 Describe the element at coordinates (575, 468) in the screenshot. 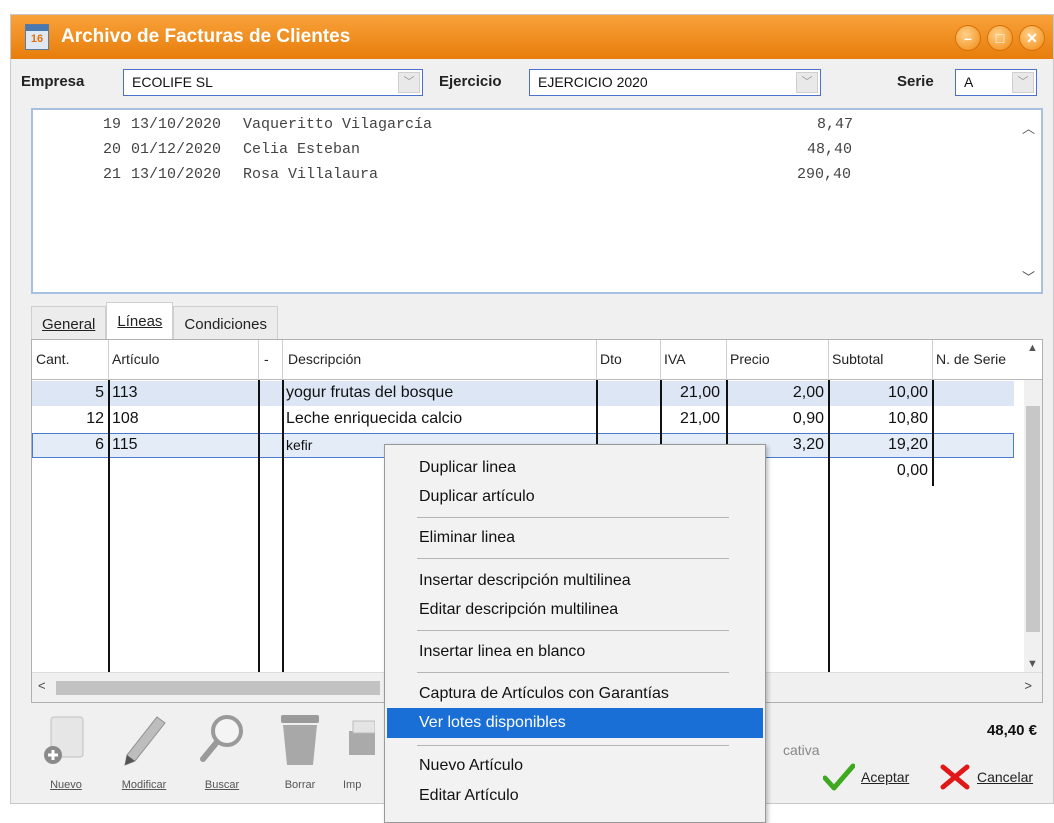

I see `menu-item-duplicar-linea: Duplicar linea` at that location.